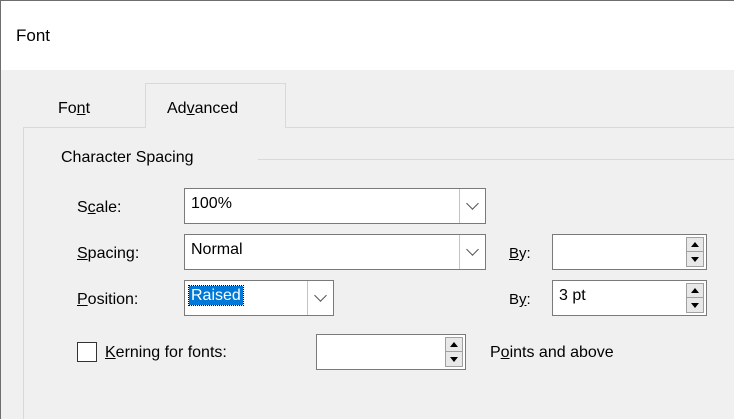  I want to click on position-by-label: By:, so click(520, 299).